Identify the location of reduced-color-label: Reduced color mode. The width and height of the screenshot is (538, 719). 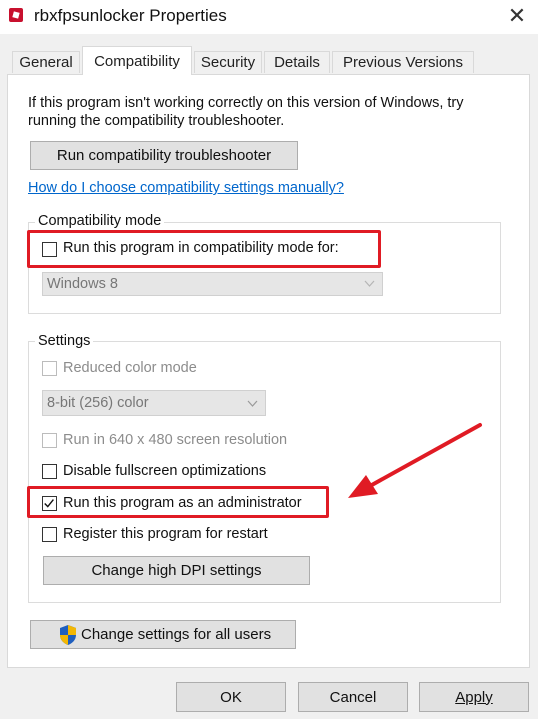
(130, 368).